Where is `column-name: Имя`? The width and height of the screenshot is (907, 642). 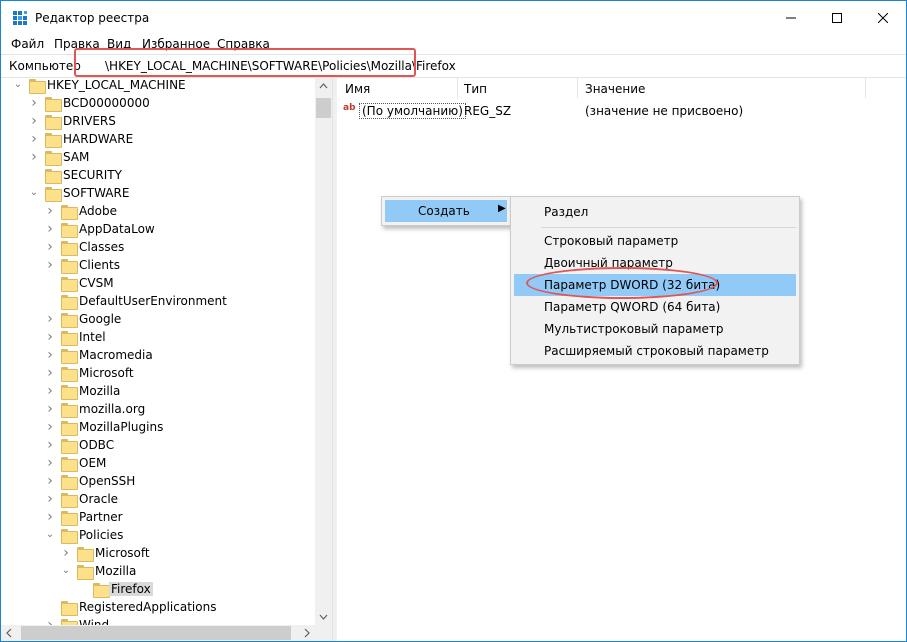
column-name: Имя is located at coordinates (357, 89).